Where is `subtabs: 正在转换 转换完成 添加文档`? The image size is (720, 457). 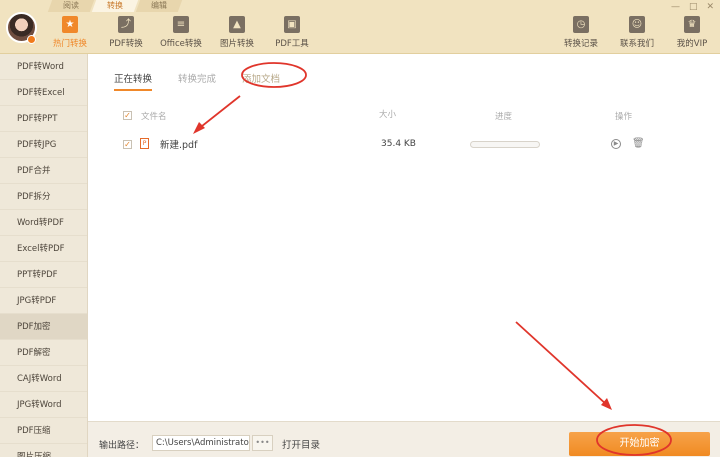 subtabs: 正在转换 转换完成 添加文档 is located at coordinates (210, 81).